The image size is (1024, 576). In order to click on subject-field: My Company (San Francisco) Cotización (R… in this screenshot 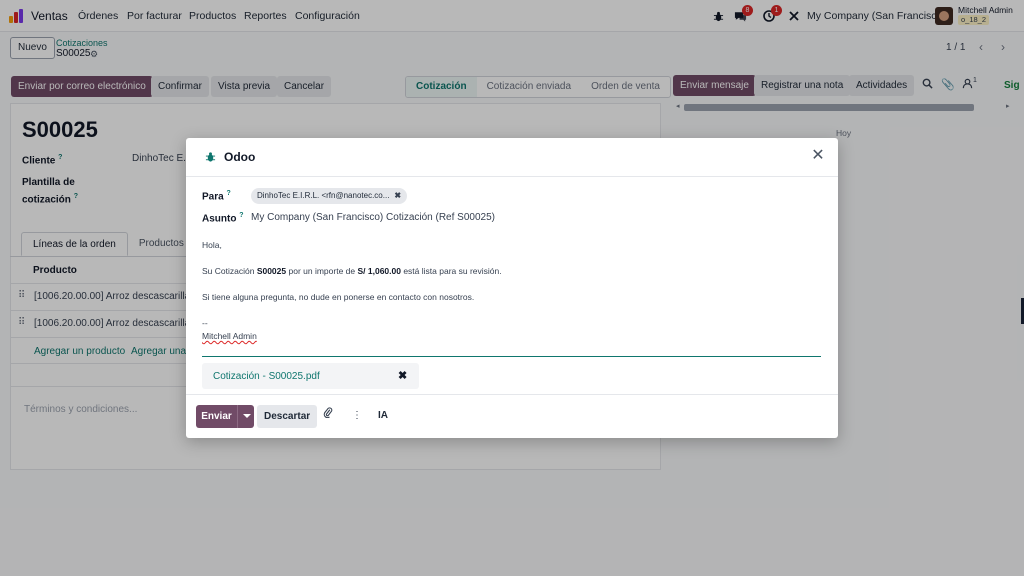, I will do `click(373, 217)`.